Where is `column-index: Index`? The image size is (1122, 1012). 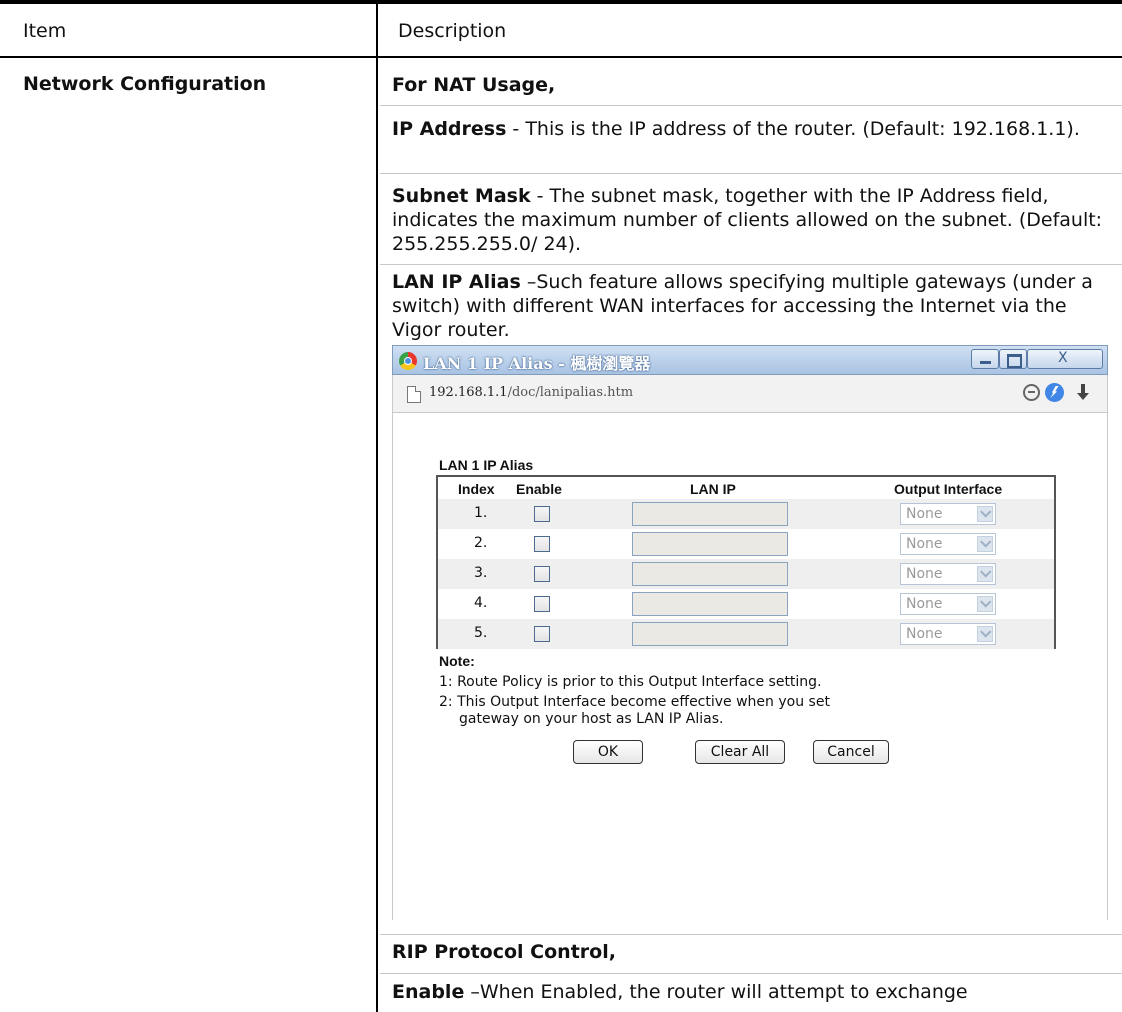
column-index: Index is located at coordinates (476, 489).